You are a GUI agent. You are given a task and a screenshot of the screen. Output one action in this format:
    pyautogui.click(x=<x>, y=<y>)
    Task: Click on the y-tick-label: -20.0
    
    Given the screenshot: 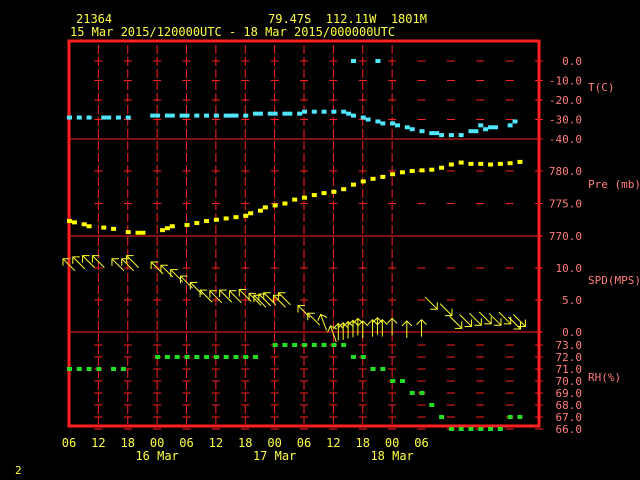 What is the action you would take?
    pyautogui.click(x=565, y=100)
    